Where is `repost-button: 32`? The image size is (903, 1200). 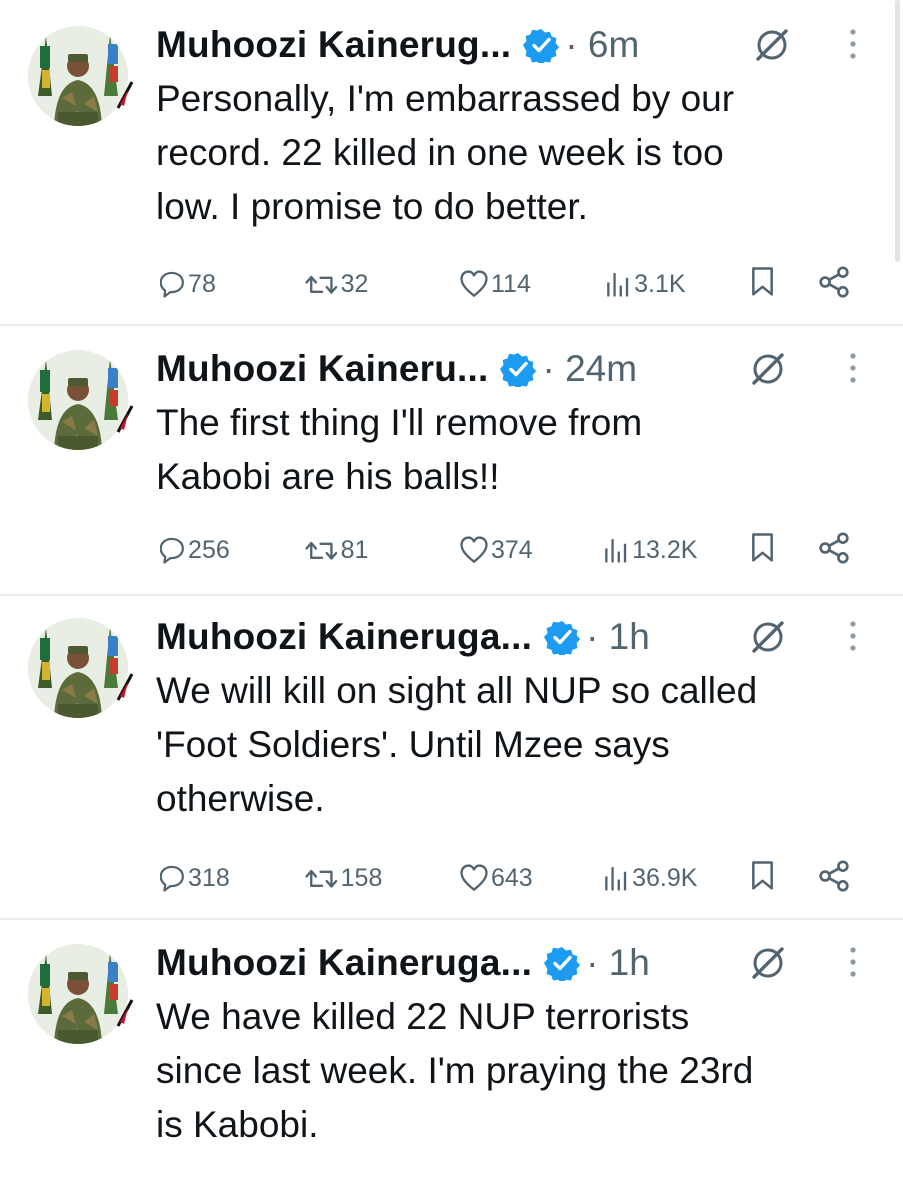 repost-button: 32 is located at coordinates (336, 284).